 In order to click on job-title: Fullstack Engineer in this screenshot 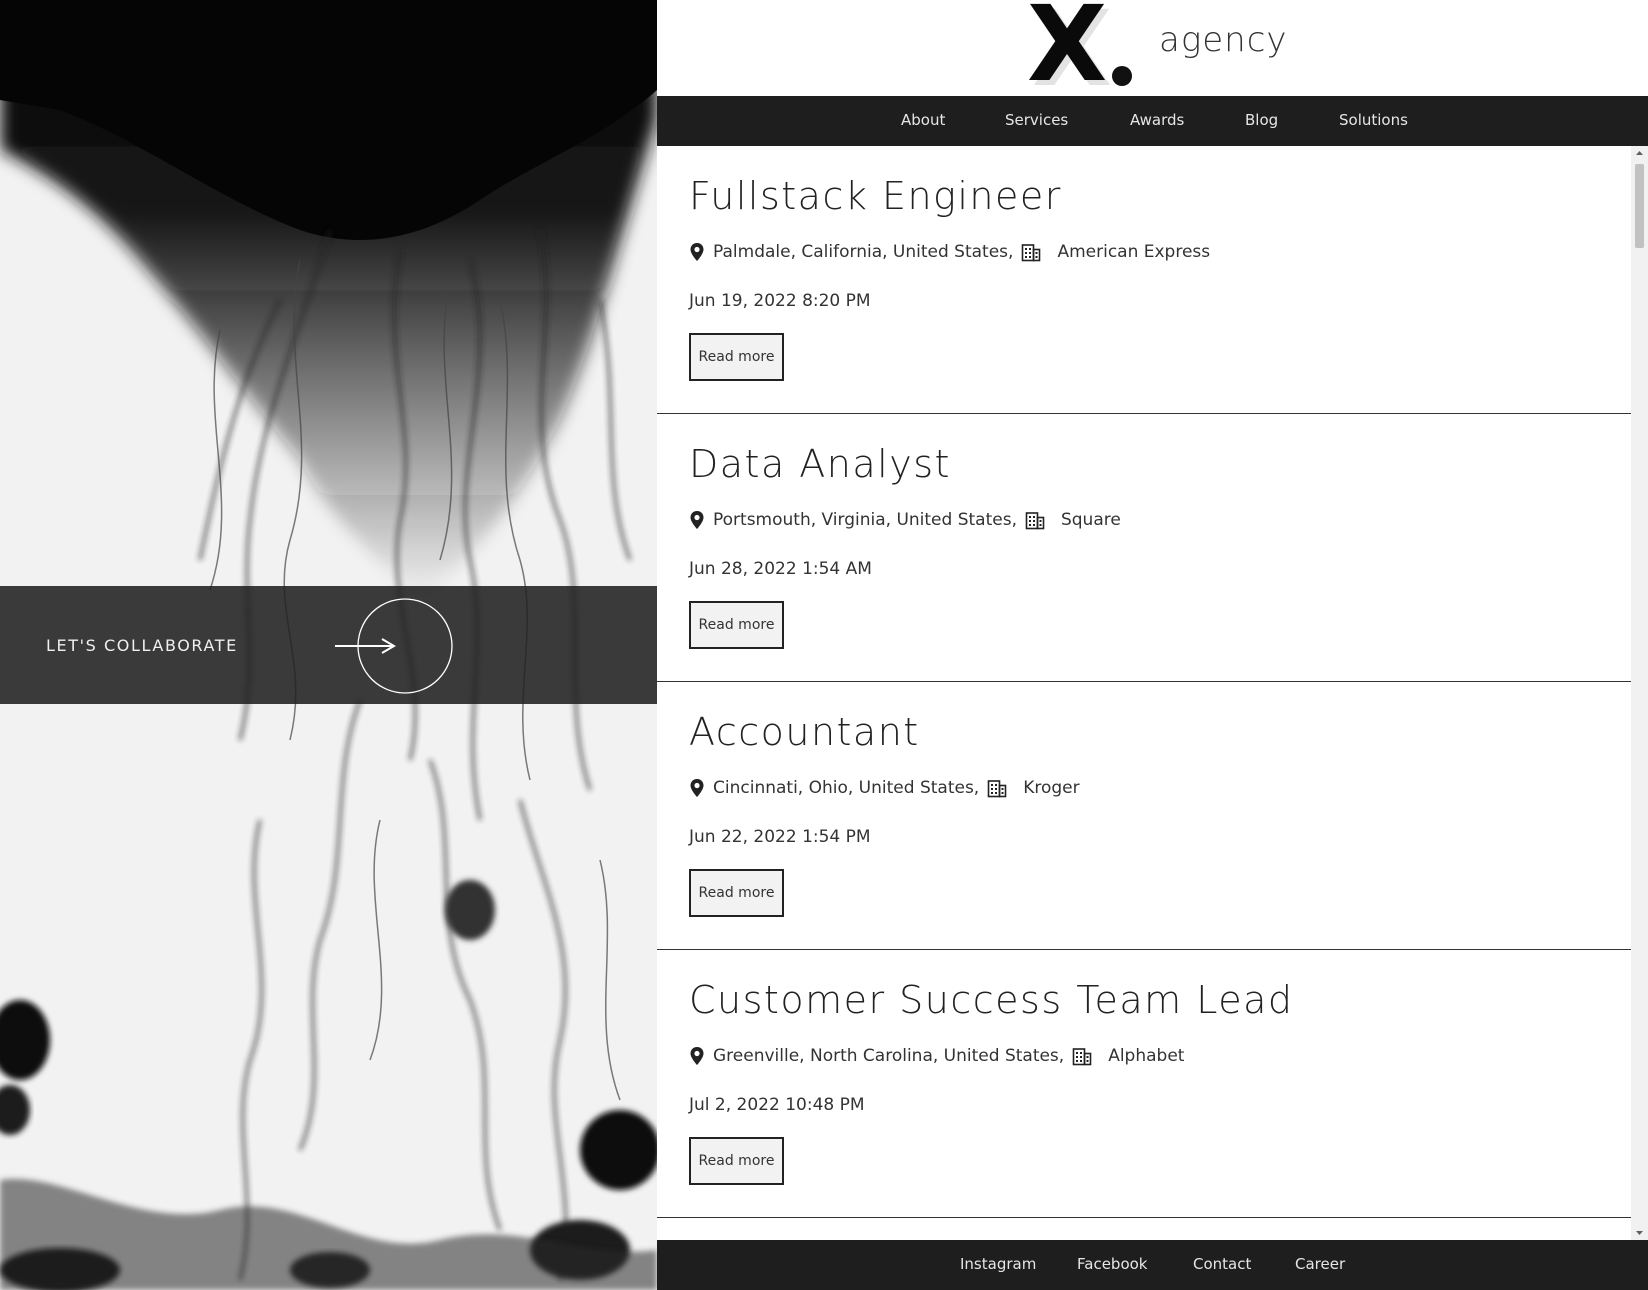, I will do `click(875, 196)`.